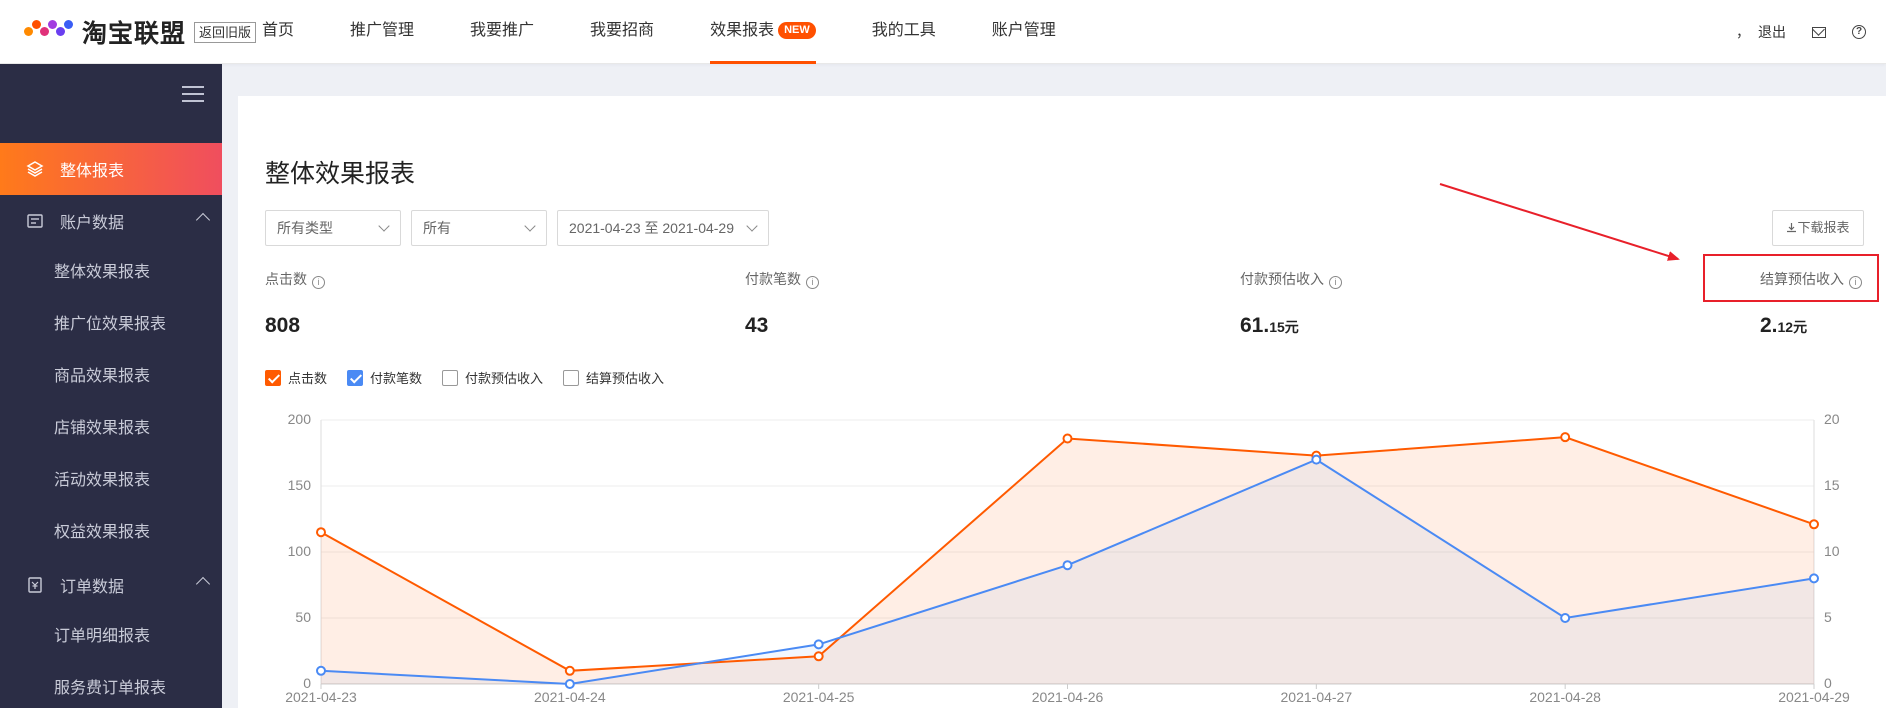 This screenshot has height=708, width=1886. I want to click on type-select: 所有类型, so click(333, 228).